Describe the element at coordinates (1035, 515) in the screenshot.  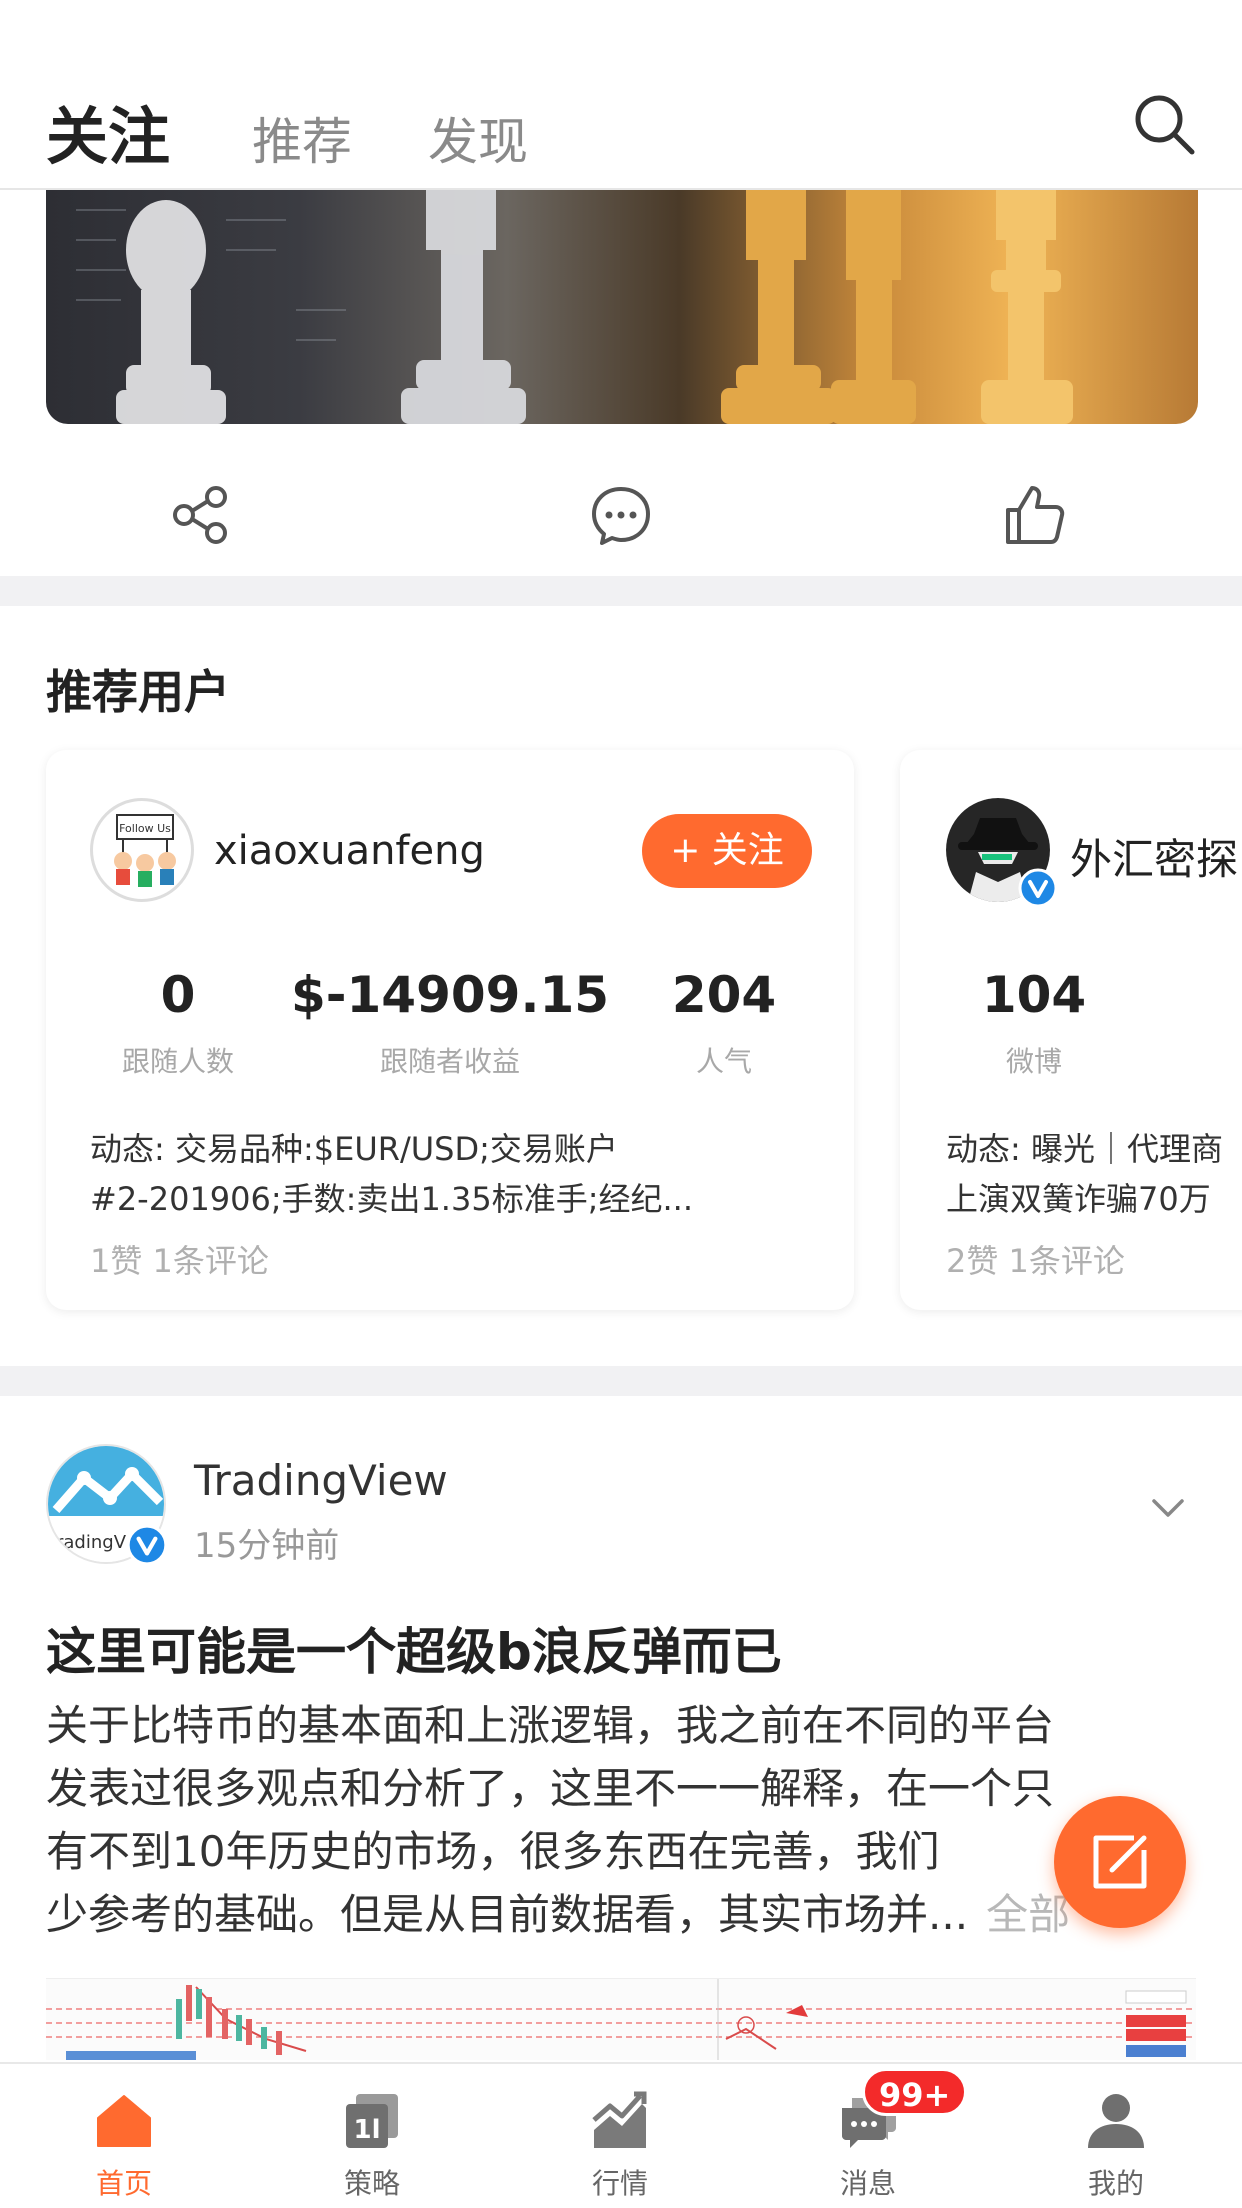
I see `thumbs-up-icon` at that location.